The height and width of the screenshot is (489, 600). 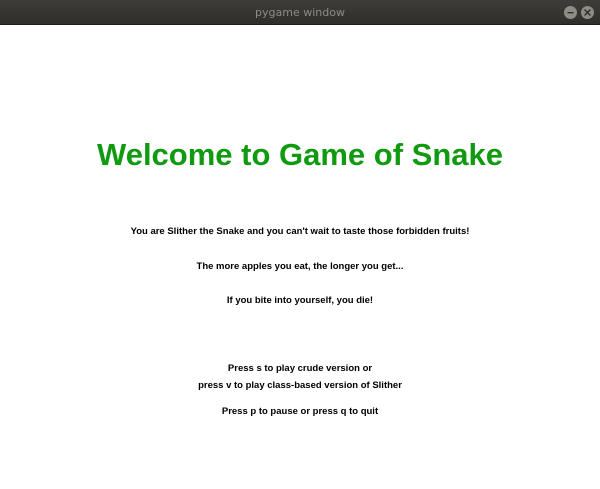 I want to click on close-icon, so click(x=587, y=12).